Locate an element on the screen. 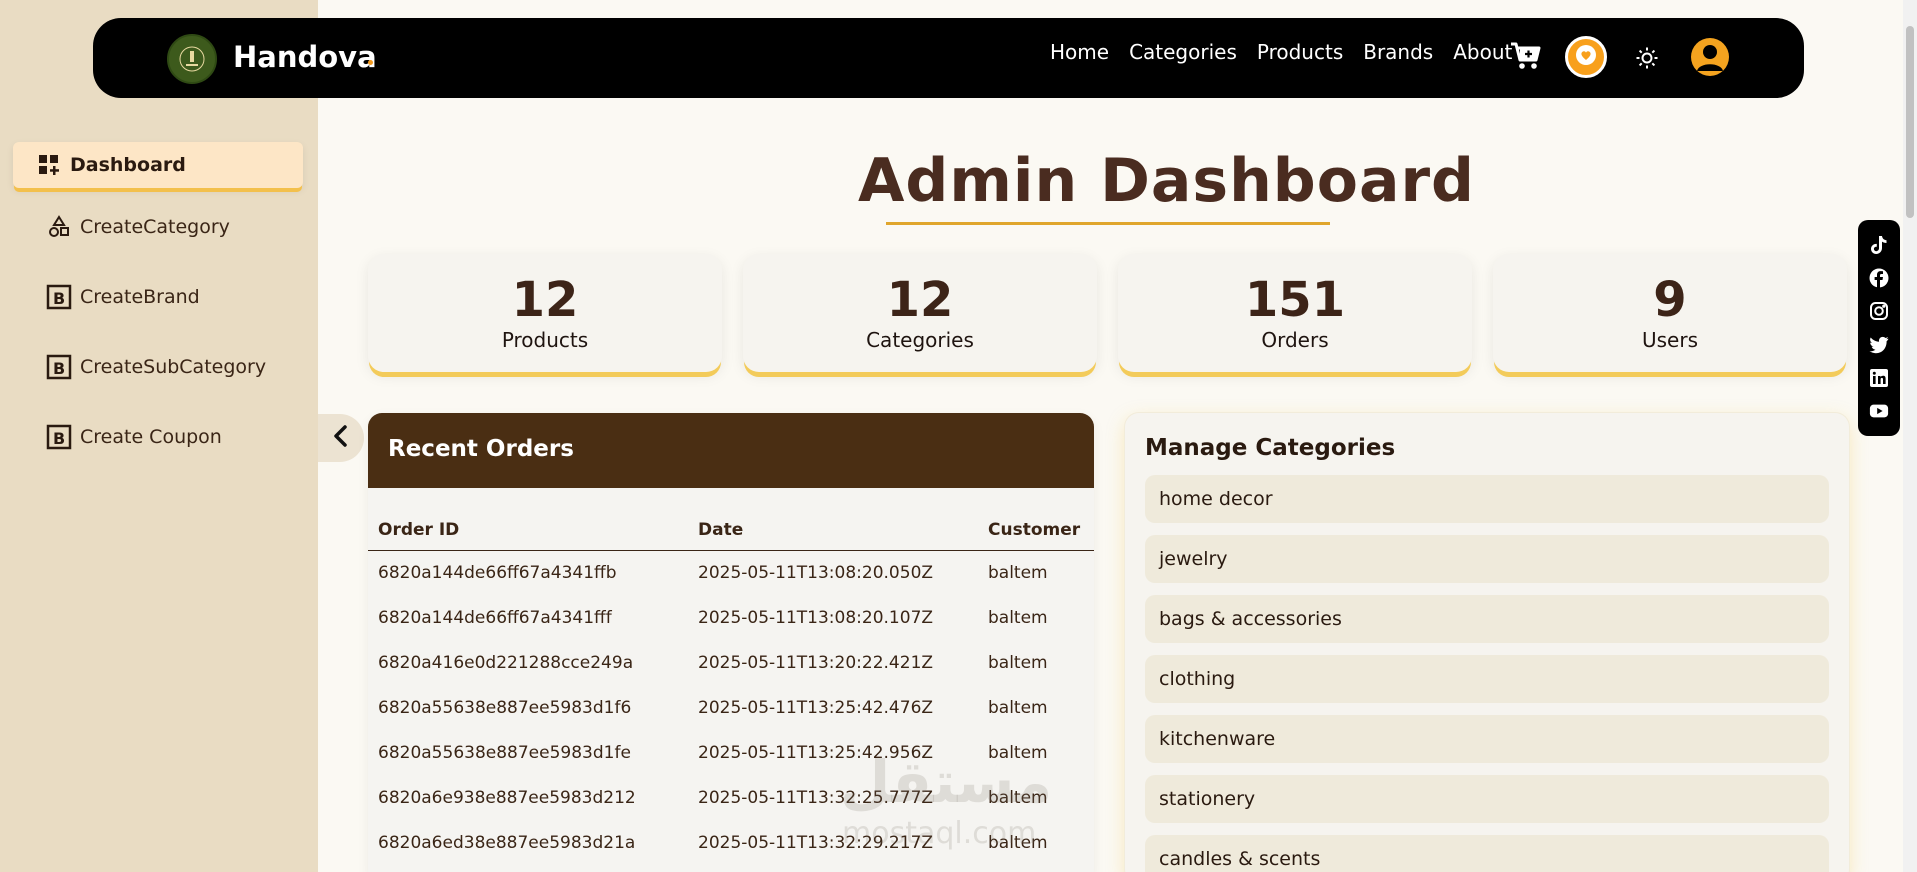 The image size is (1917, 872). stat-card-orders: 151 Orders is located at coordinates (1295, 313).